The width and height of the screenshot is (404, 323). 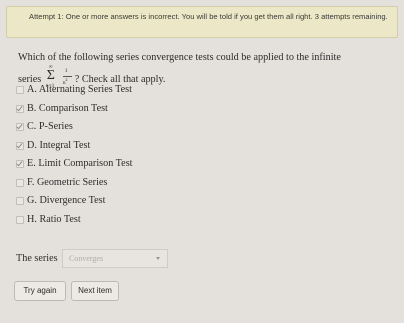 What do you see at coordinates (67, 182) in the screenshot?
I see `option-f-label: F. Geometric Series` at bounding box center [67, 182].